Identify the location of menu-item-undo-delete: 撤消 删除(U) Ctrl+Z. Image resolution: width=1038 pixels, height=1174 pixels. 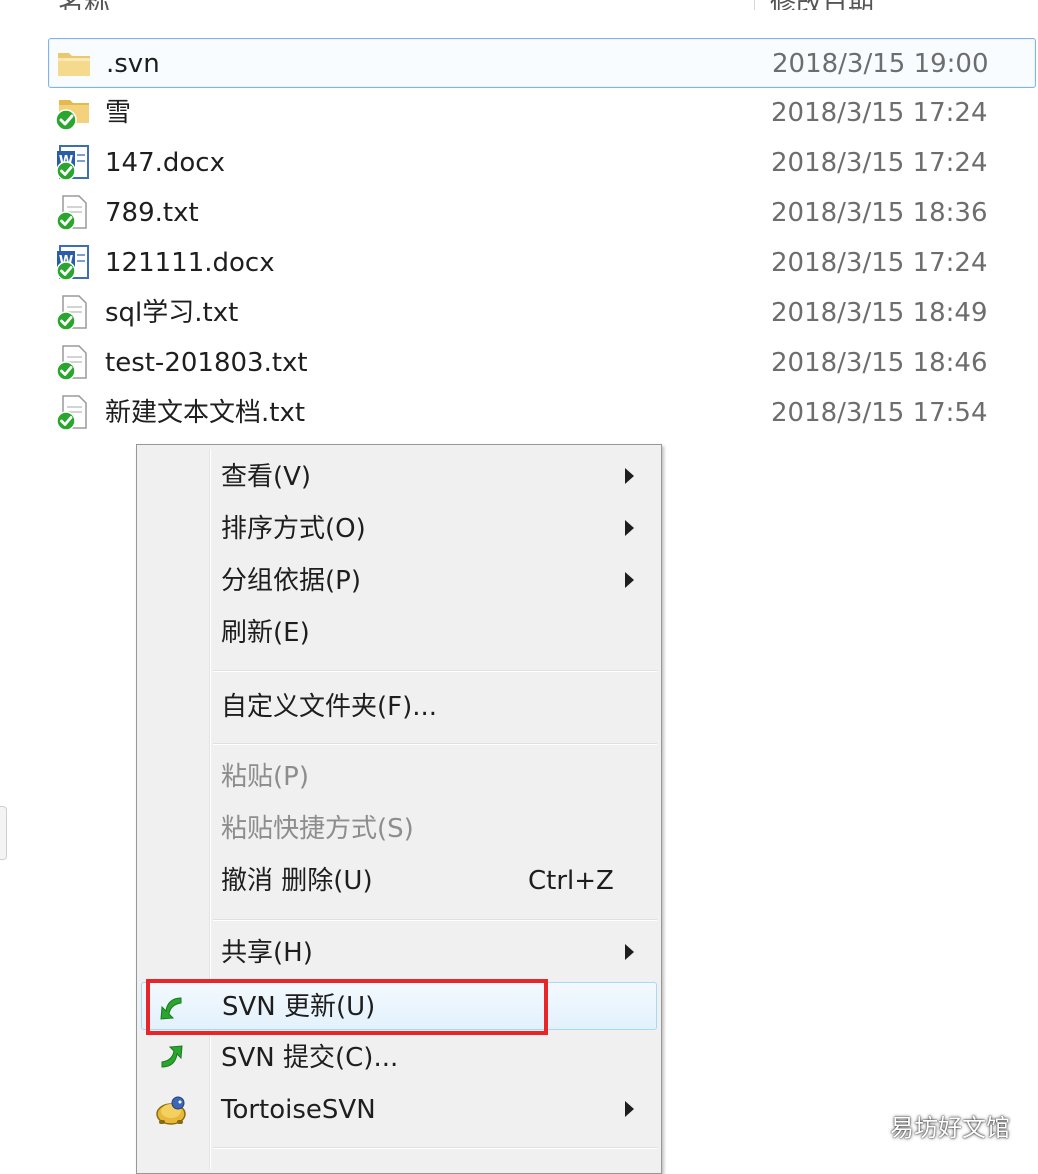
(399, 881).